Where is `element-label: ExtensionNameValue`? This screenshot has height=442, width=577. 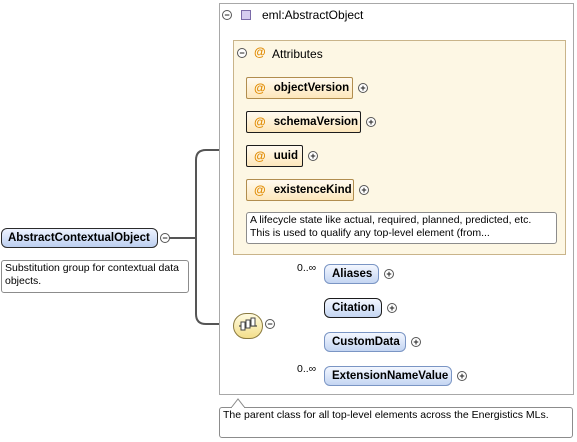 element-label: ExtensionNameValue is located at coordinates (390, 376).